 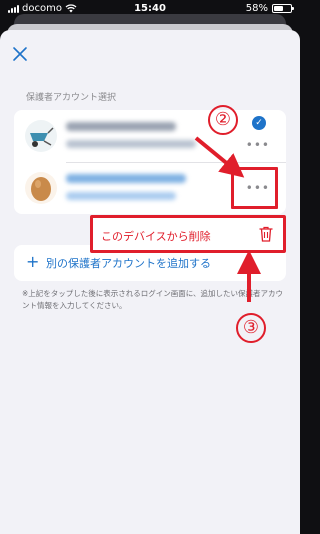 What do you see at coordinates (150, 53) in the screenshot?
I see `sheet-header` at bounding box center [150, 53].